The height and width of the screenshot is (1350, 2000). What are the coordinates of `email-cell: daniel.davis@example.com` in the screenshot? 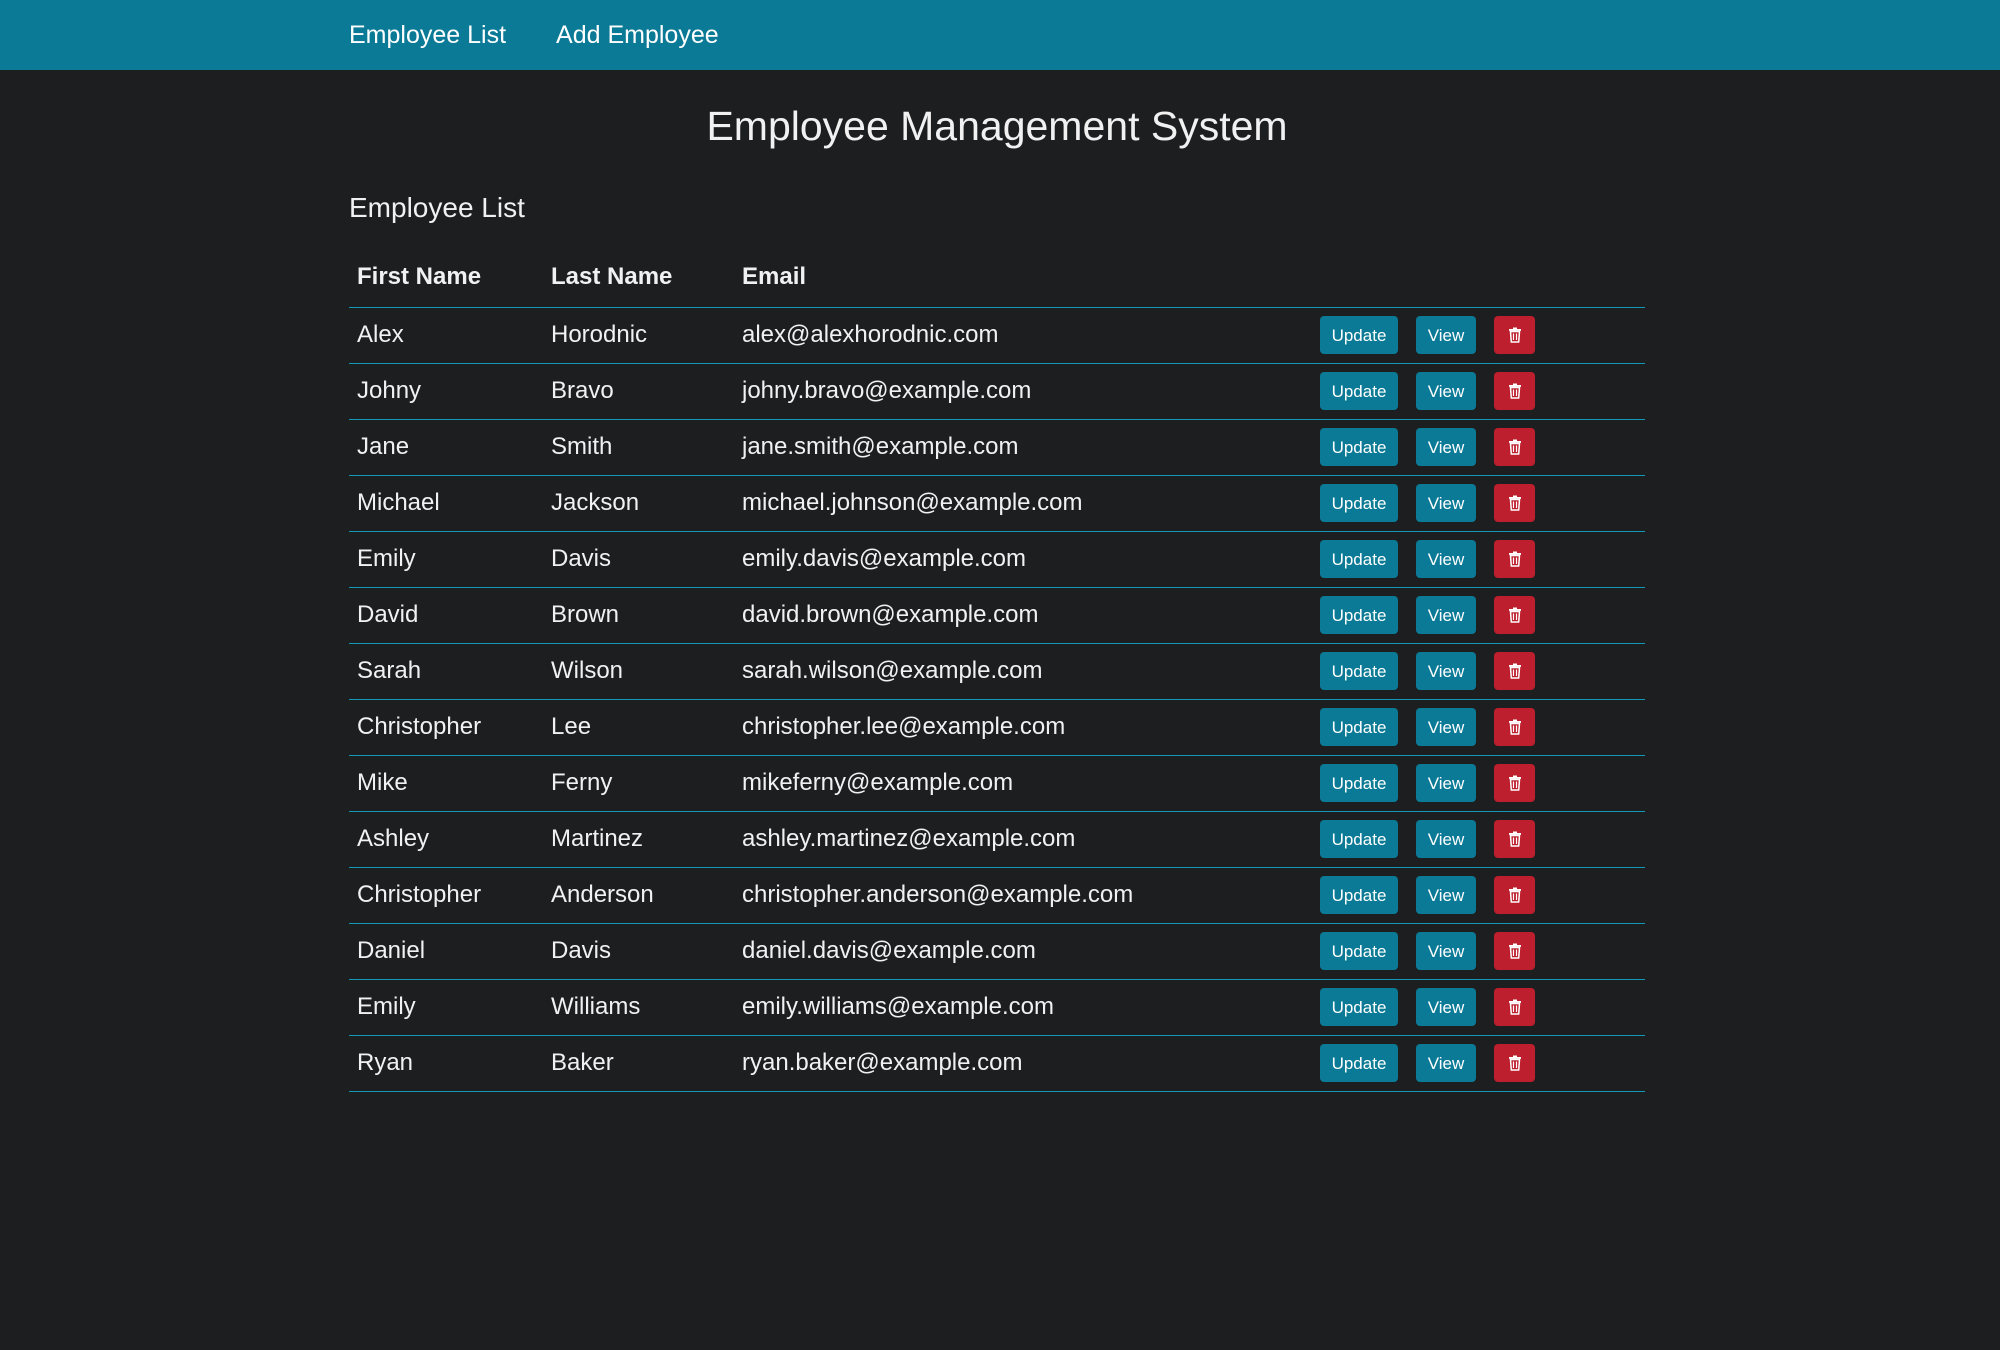 It's located at (1027, 951).